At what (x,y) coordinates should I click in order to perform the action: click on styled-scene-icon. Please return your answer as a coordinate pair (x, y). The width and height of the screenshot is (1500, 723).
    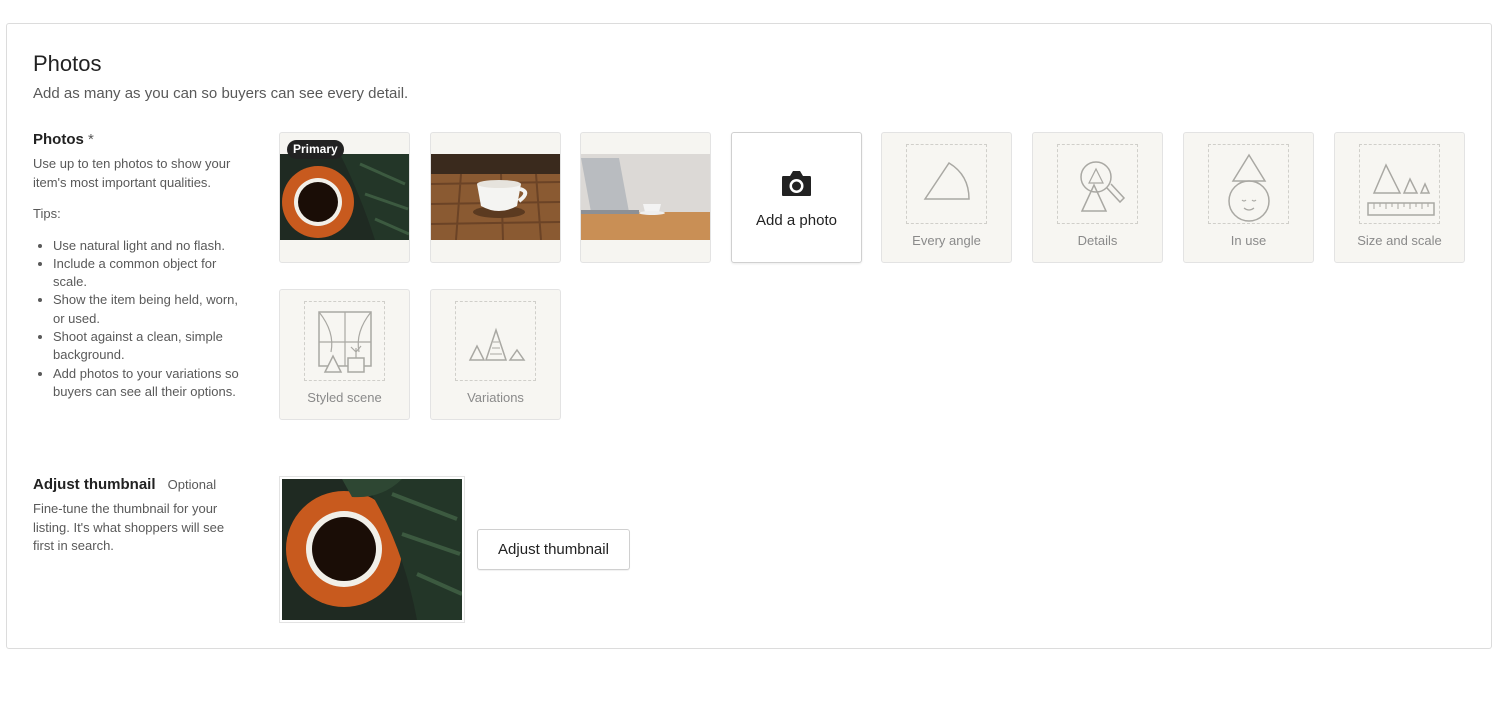
    Looking at the image, I should click on (345, 342).